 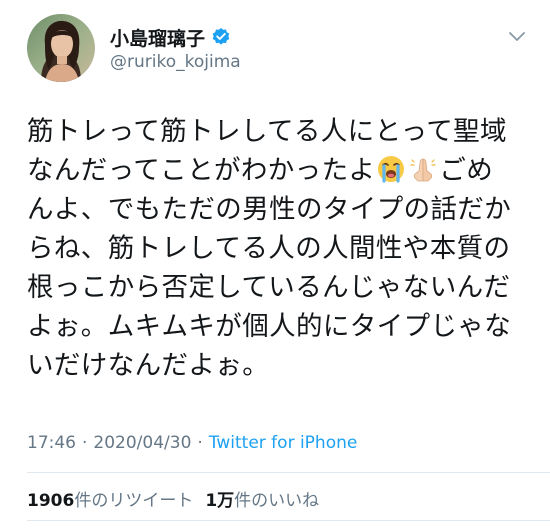 I want to click on tweet-stats: 1906 件のリツイート 1万 件のいいね, so click(x=179, y=498).